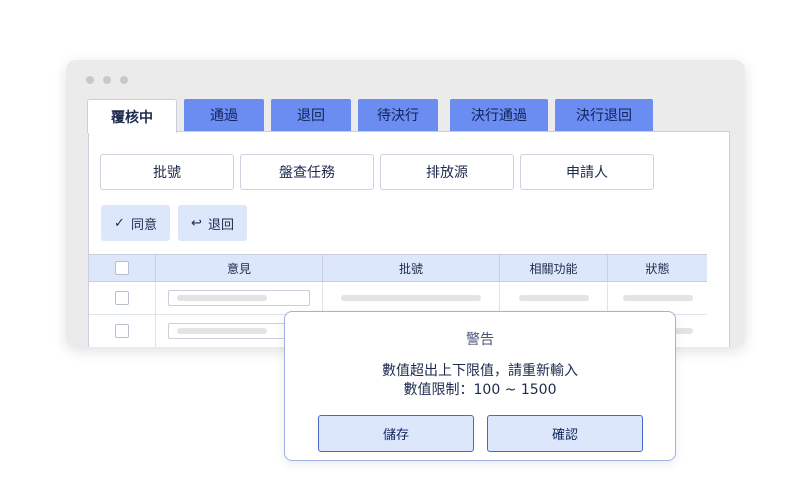 This screenshot has height=495, width=810. What do you see at coordinates (119, 223) in the screenshot?
I see `check-icon: ✓` at bounding box center [119, 223].